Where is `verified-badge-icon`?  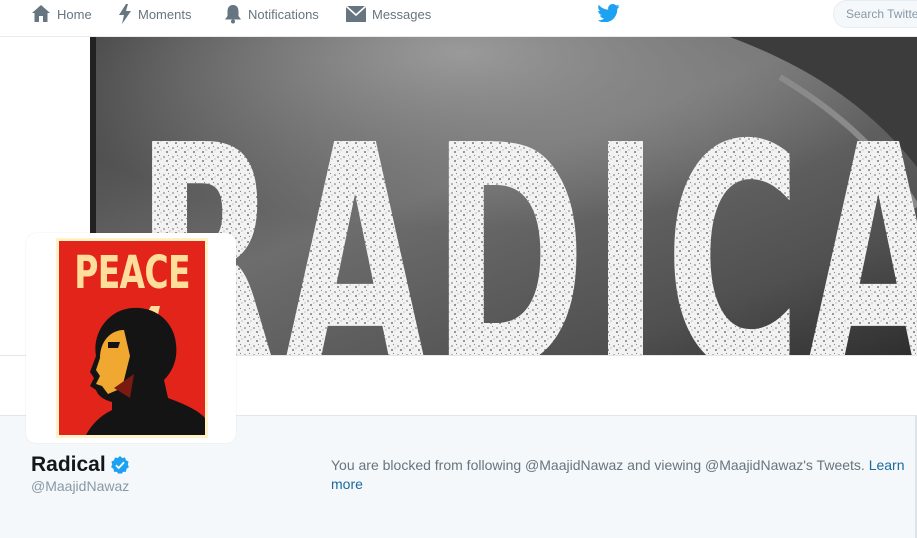
verified-badge-icon is located at coordinates (119, 465).